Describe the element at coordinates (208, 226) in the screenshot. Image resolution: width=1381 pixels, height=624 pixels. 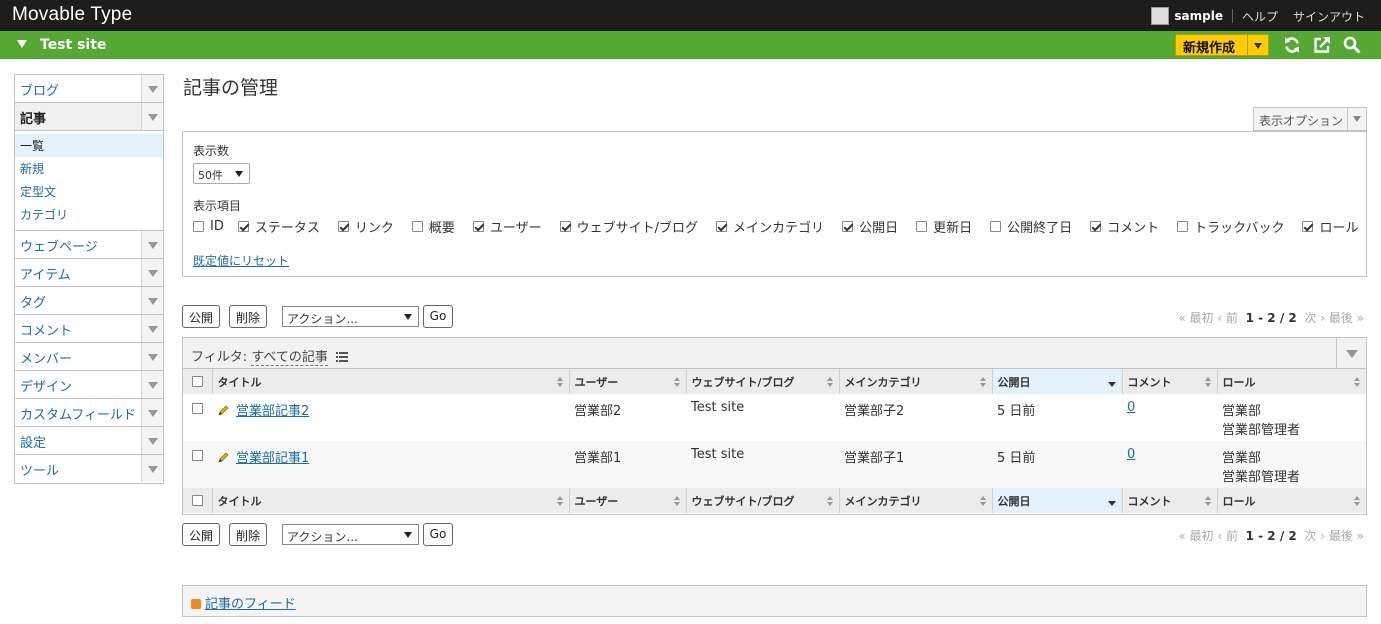
I see `column-option: ID` at that location.